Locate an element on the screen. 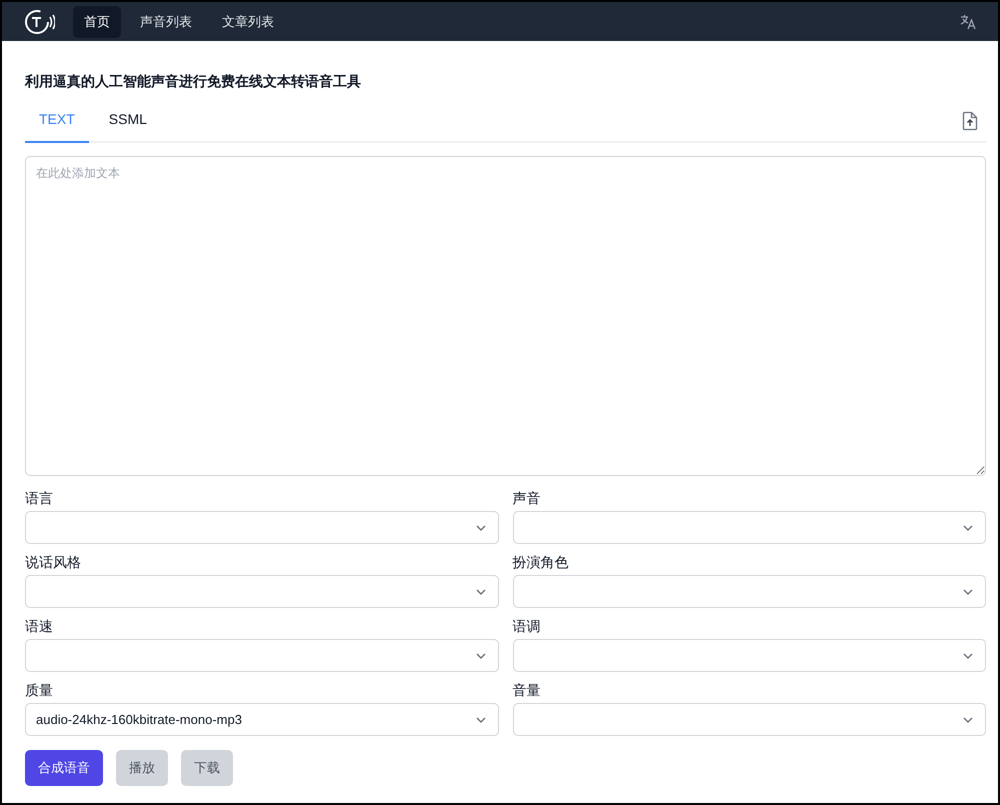  field-label: 扮演角色 is located at coordinates (541, 563).